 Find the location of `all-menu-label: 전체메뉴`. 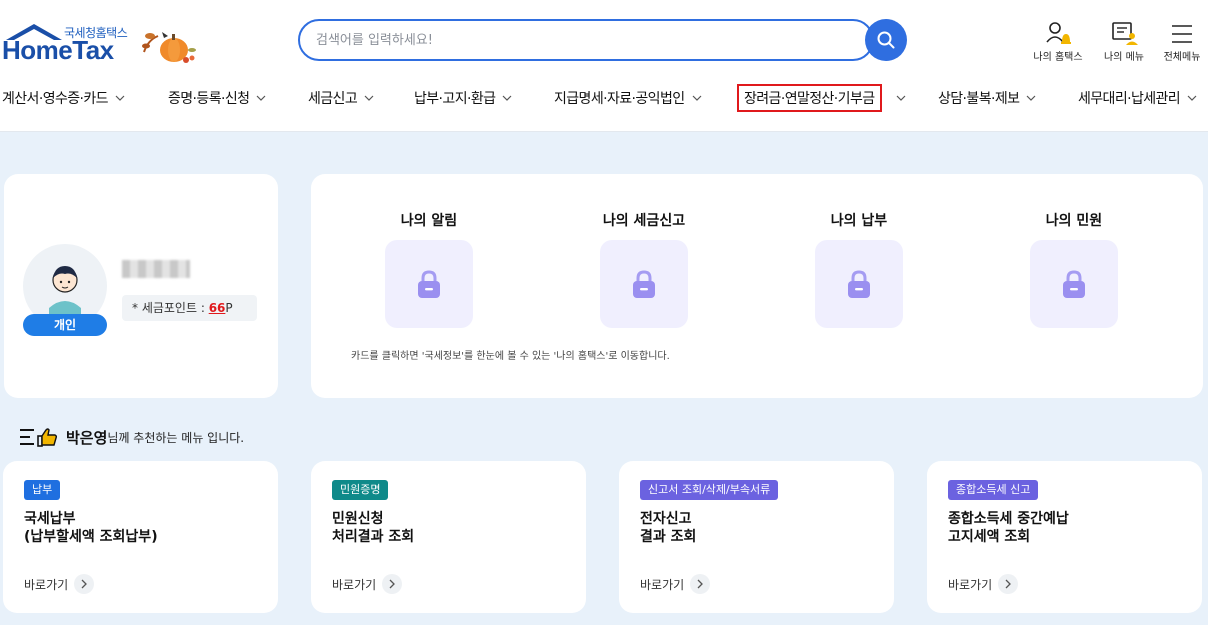

all-menu-label: 전체메뉴 is located at coordinates (1182, 57).